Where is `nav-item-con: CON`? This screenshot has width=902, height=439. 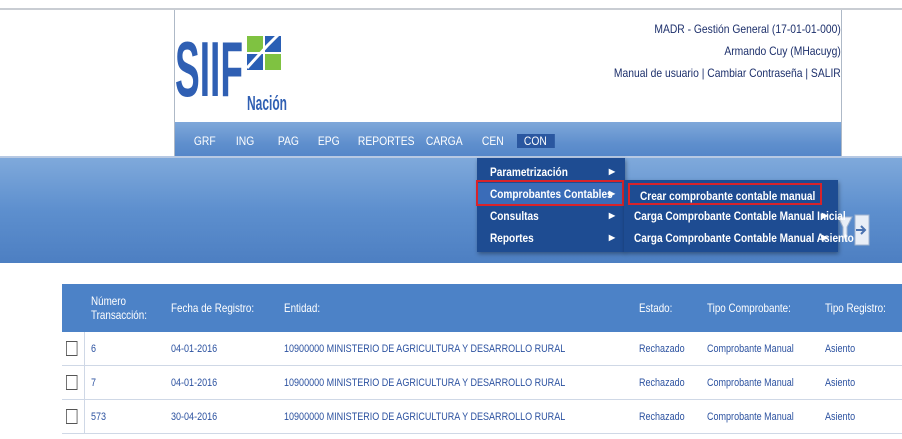
nav-item-con: CON is located at coordinates (536, 141).